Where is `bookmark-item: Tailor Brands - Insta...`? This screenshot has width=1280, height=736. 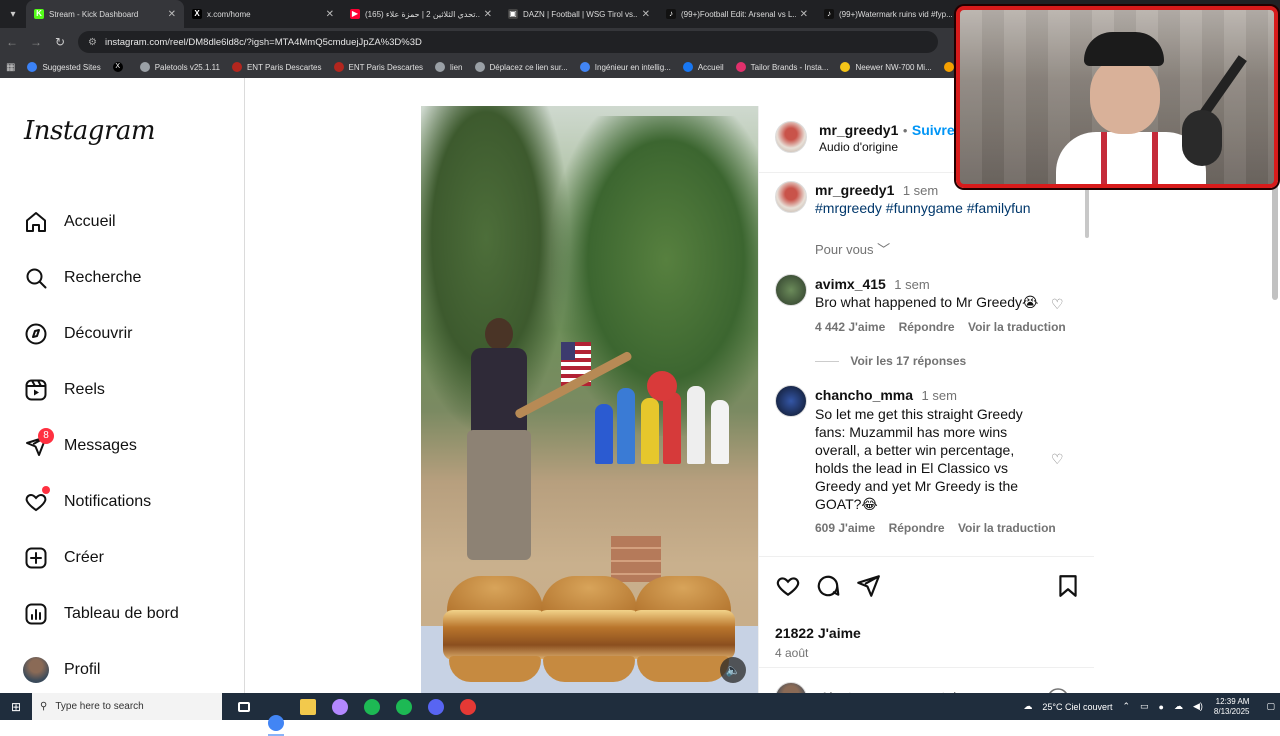 bookmark-item: Tailor Brands - Insta... is located at coordinates (781, 67).